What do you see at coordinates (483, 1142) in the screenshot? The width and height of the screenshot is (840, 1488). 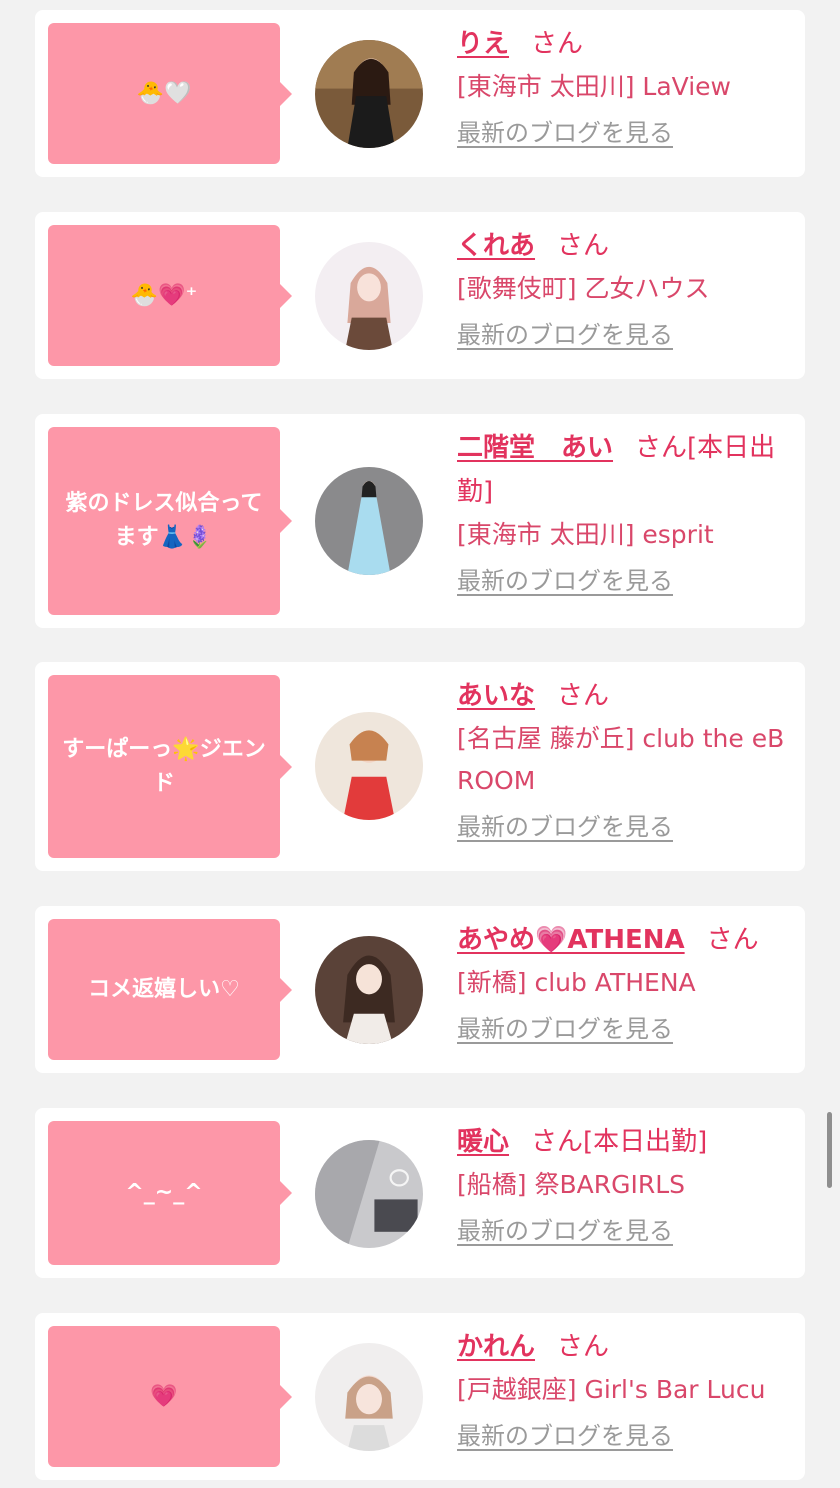 I see `girl-name-link: 暖心` at bounding box center [483, 1142].